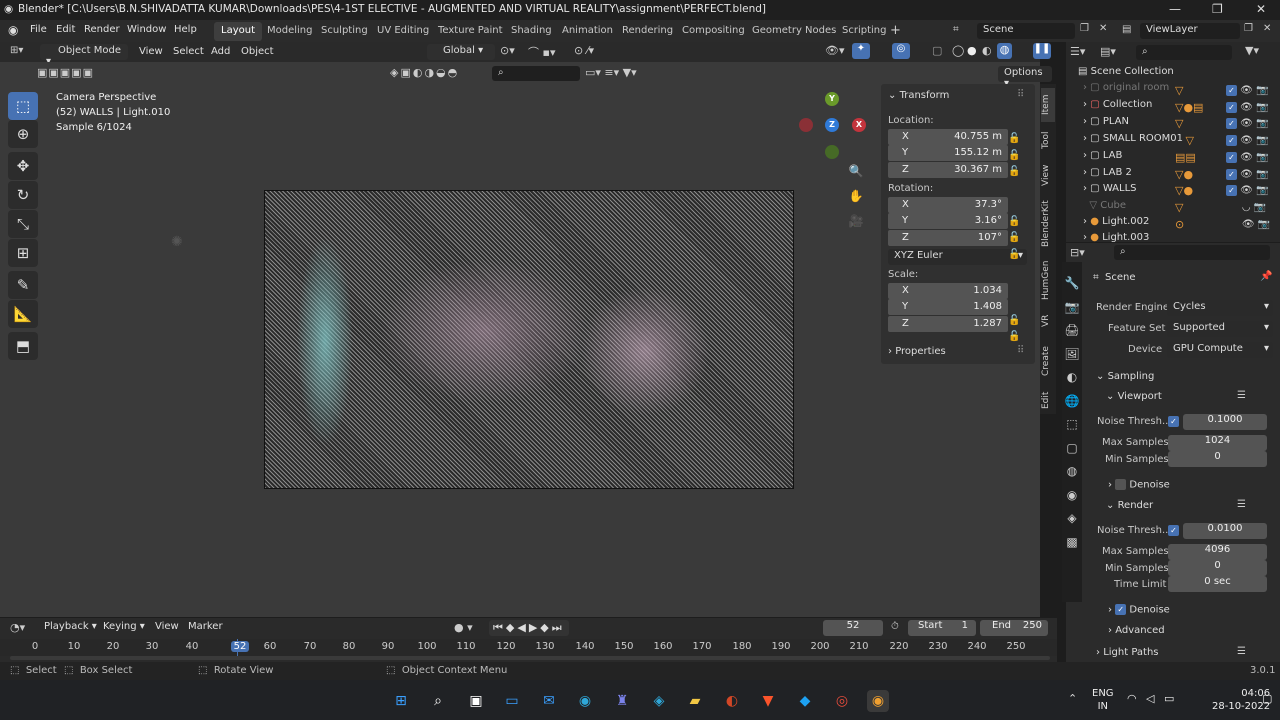 The image size is (1280, 720). I want to click on blender-menu-icon: ◉, so click(13, 30).